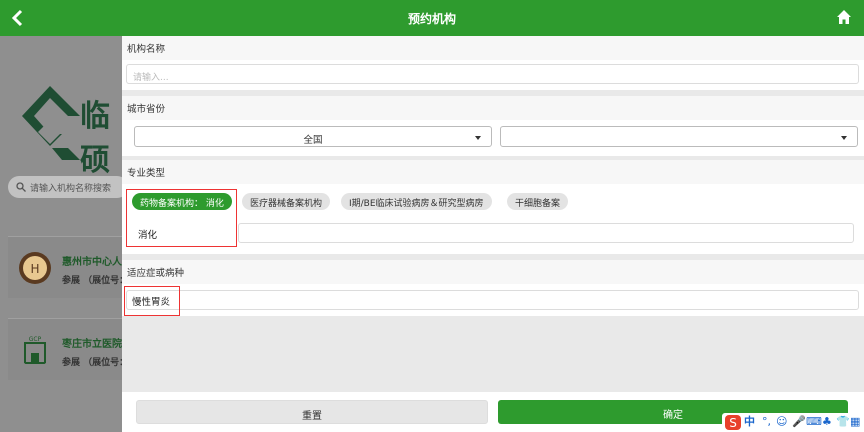 The width and height of the screenshot is (864, 432). Describe the element at coordinates (844, 17) in the screenshot. I see `home-icon` at that location.